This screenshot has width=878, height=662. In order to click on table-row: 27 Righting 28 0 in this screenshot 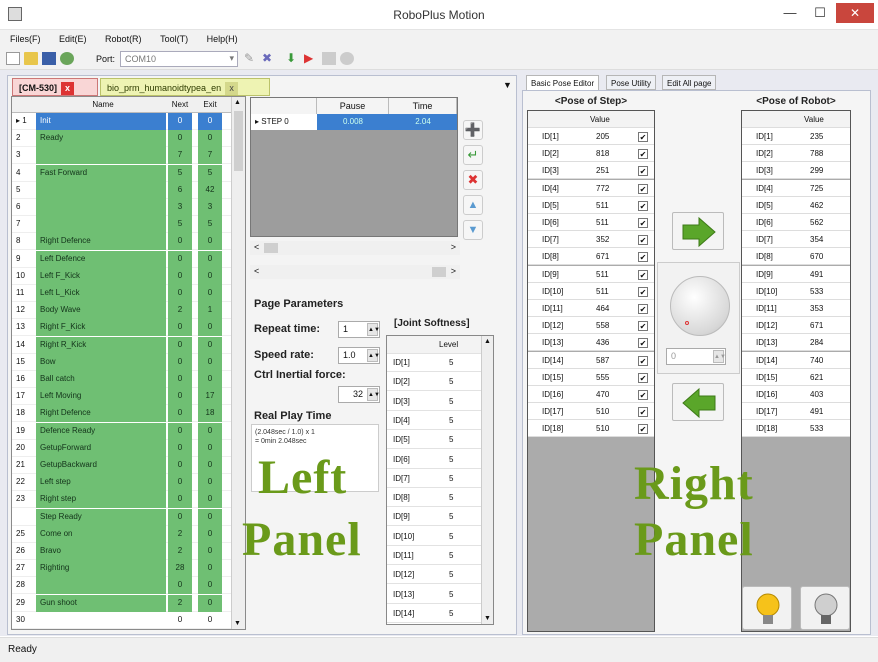, I will do `click(128, 569)`.